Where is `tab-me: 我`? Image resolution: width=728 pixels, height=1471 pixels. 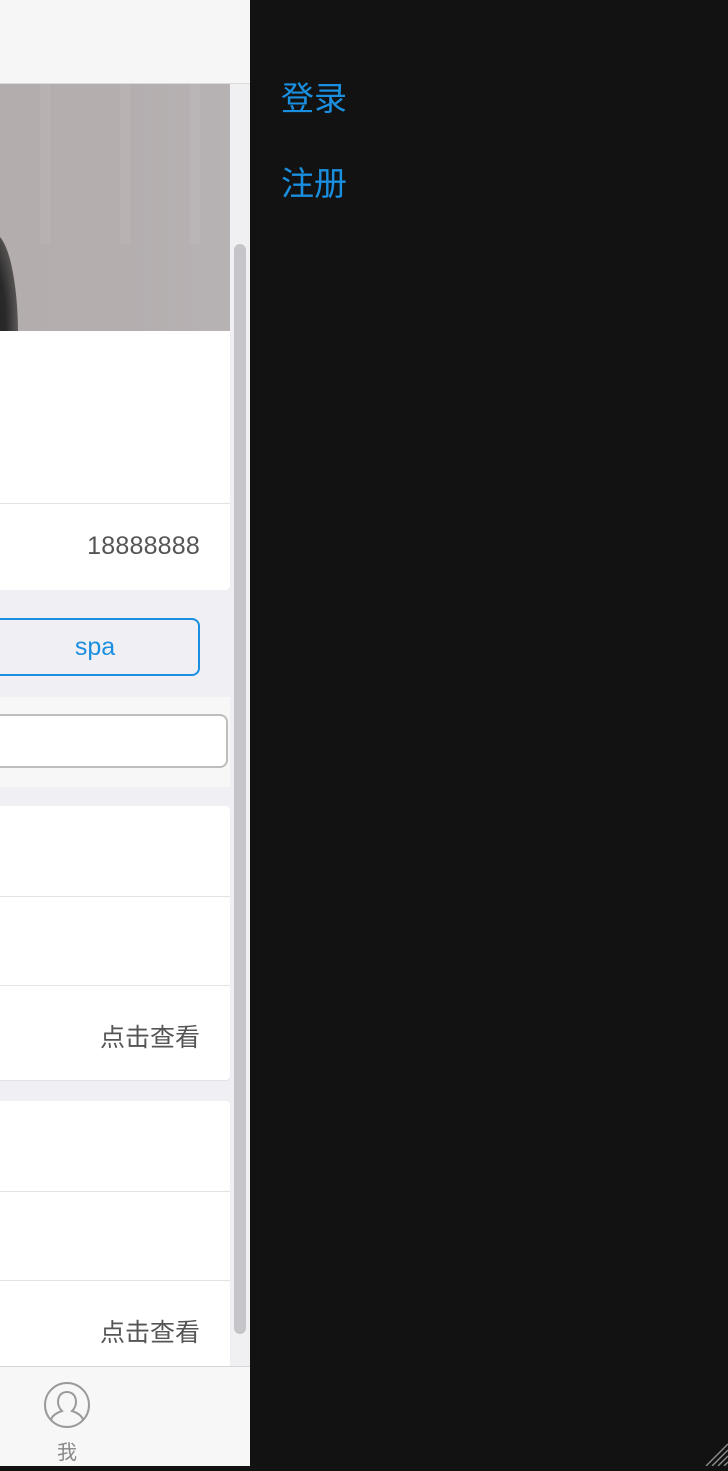 tab-me: 我 is located at coordinates (67, 1423).